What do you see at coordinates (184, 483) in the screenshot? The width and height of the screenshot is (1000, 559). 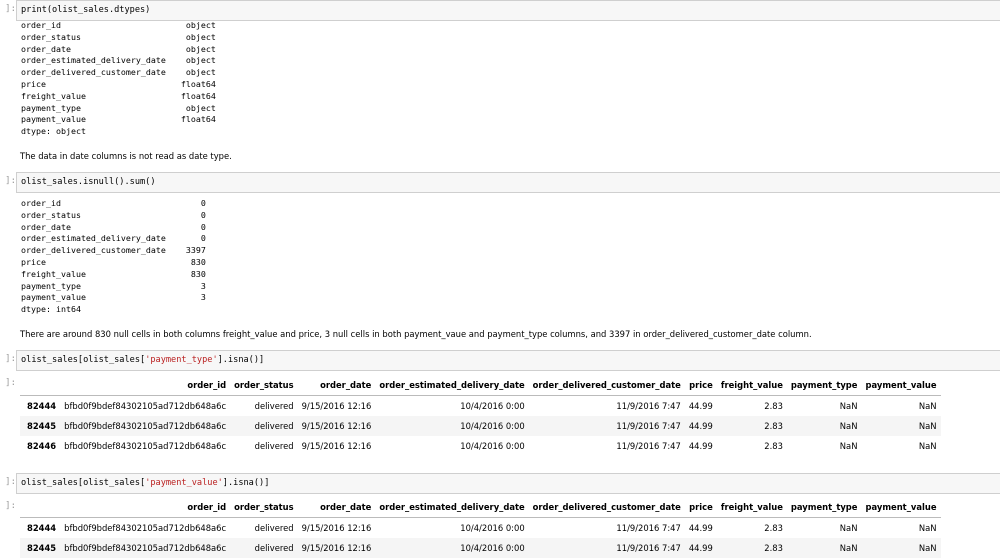 I see `code-string: 'payment_value'` at bounding box center [184, 483].